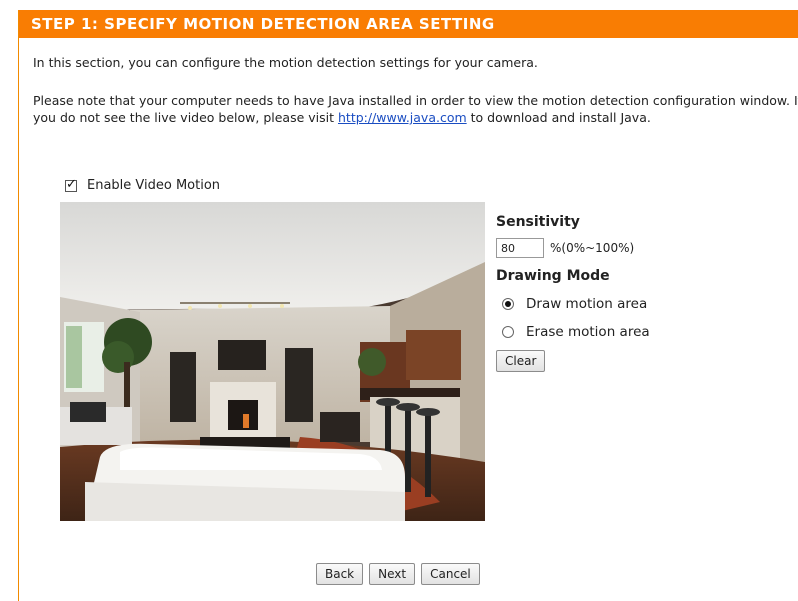 The width and height of the screenshot is (798, 601). Describe the element at coordinates (402, 117) in the screenshot. I see `java-link: http://www.java.com` at that location.